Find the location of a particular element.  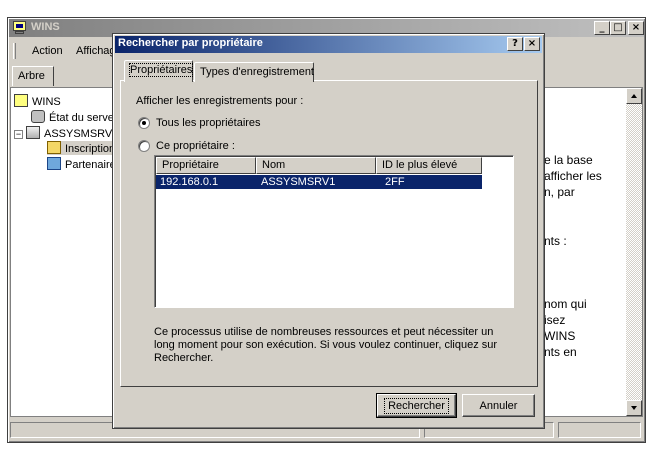

tree-item-wins: WINS is located at coordinates (37, 101).